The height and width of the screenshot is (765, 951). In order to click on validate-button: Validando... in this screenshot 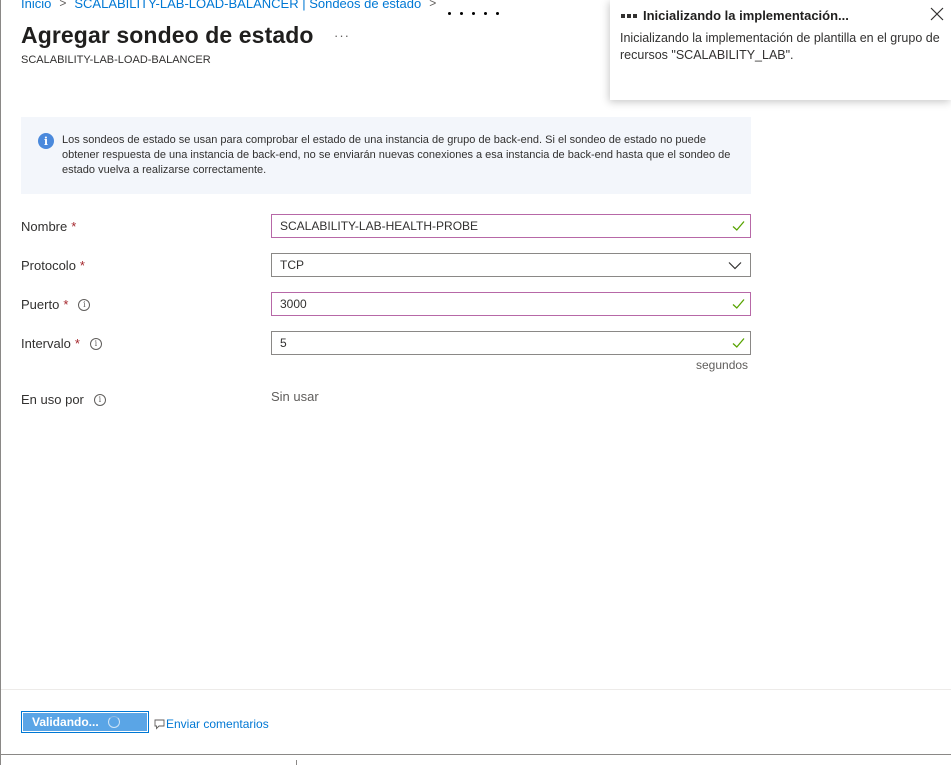, I will do `click(85, 722)`.